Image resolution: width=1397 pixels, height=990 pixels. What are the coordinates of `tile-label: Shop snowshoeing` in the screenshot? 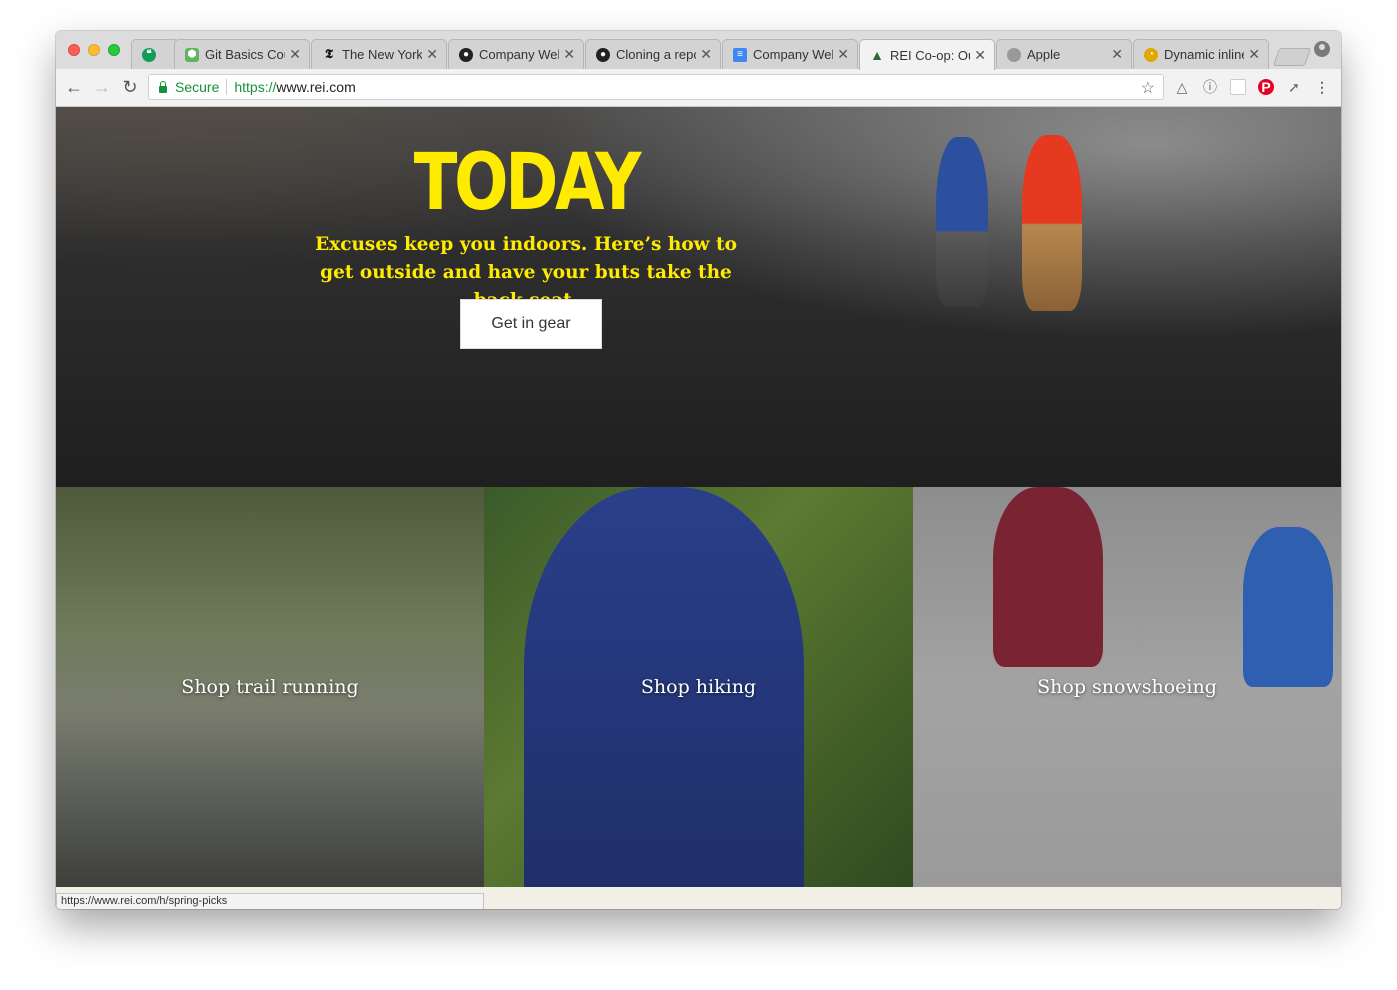 It's located at (1127, 687).